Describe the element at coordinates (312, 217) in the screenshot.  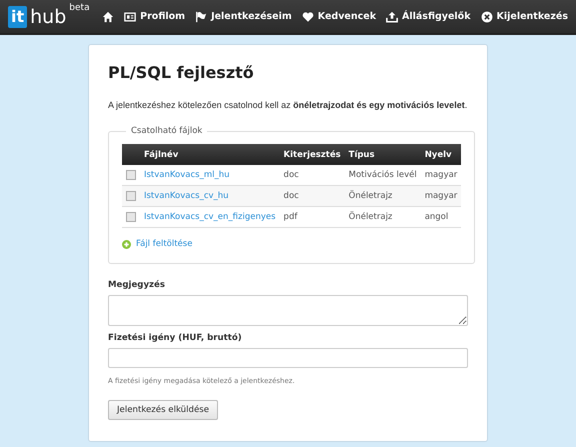
I see `table-cell: pdf` at that location.